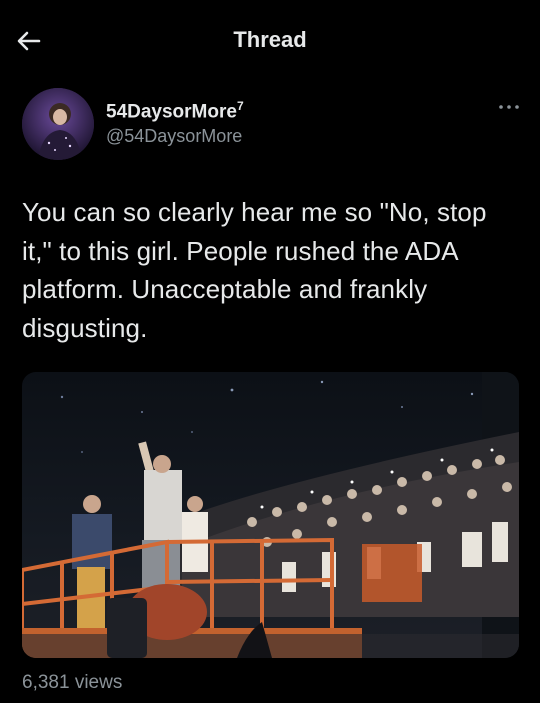 The width and height of the screenshot is (540, 703). What do you see at coordinates (174, 136) in the screenshot?
I see `author-handle: @54DaysorMore` at bounding box center [174, 136].